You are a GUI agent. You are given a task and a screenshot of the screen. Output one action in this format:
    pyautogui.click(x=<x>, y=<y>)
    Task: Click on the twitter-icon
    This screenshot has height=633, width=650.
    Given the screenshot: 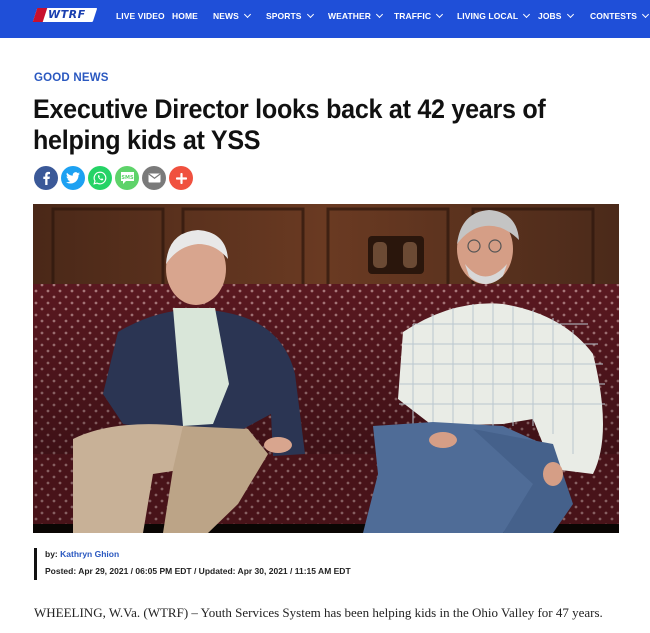 What is the action you would take?
    pyautogui.click(x=73, y=178)
    